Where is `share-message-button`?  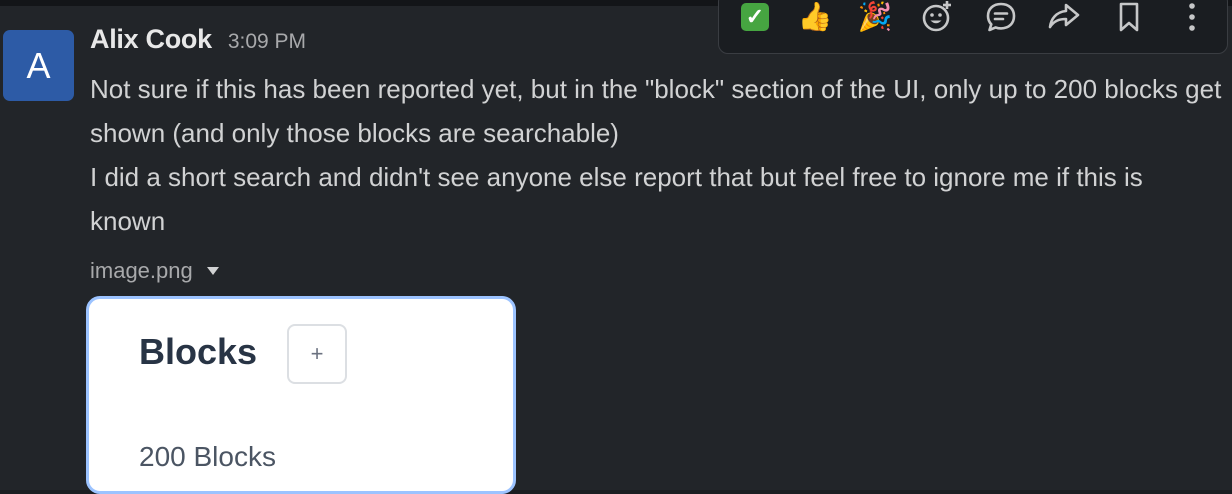 share-message-button is located at coordinates (1064, 17).